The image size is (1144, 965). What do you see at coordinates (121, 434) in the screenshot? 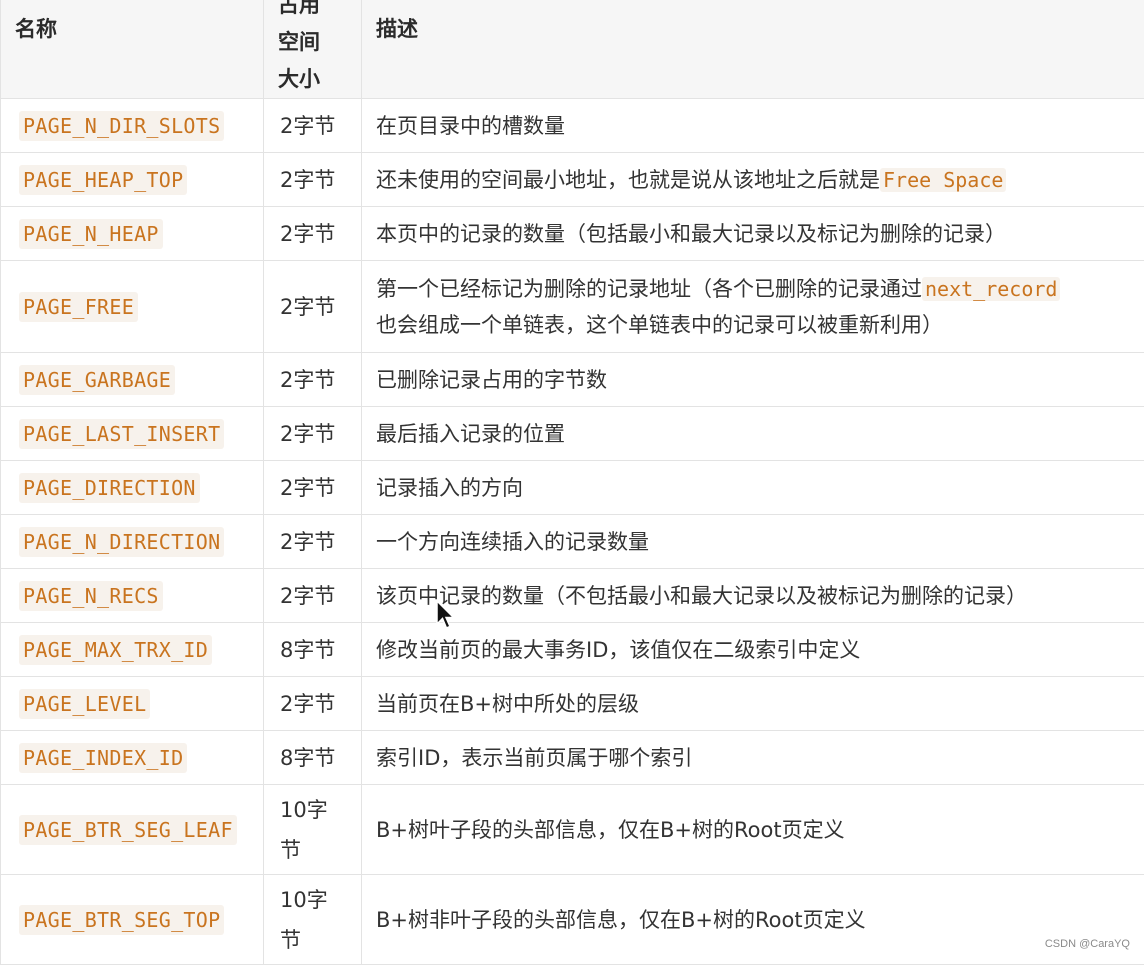
I see `field-name: PAGE_LAST_INSERT` at bounding box center [121, 434].